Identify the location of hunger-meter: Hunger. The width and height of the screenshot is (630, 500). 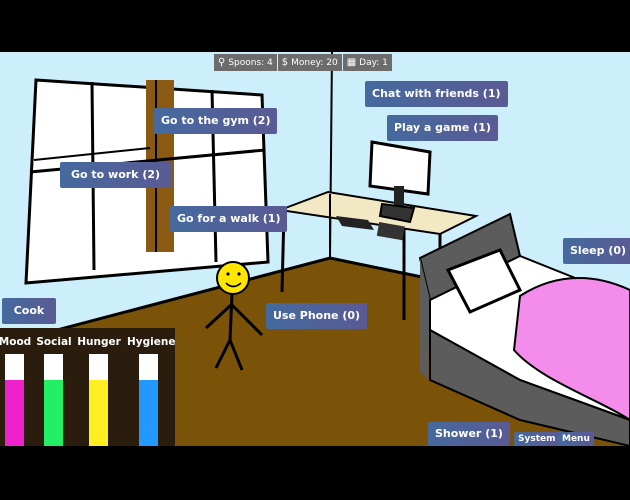
(99, 387).